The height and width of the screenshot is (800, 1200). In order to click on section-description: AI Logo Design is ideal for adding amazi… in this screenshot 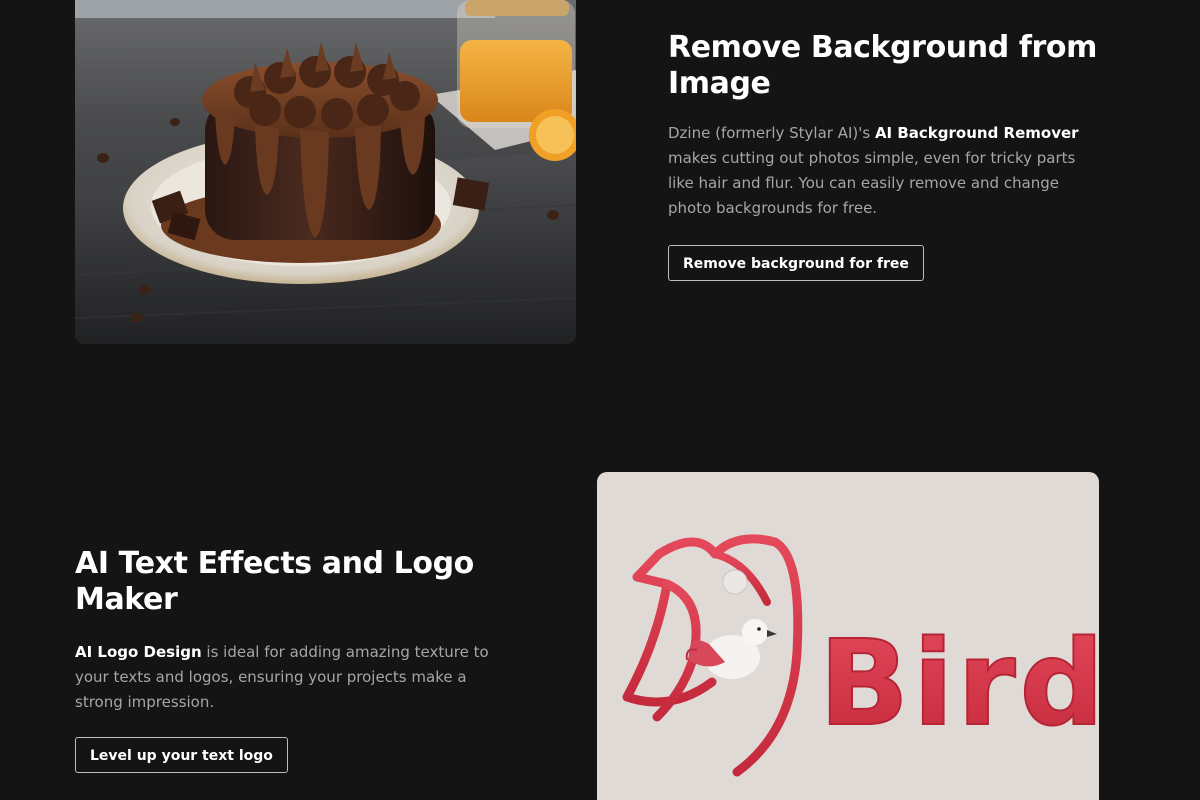, I will do `click(295, 677)`.